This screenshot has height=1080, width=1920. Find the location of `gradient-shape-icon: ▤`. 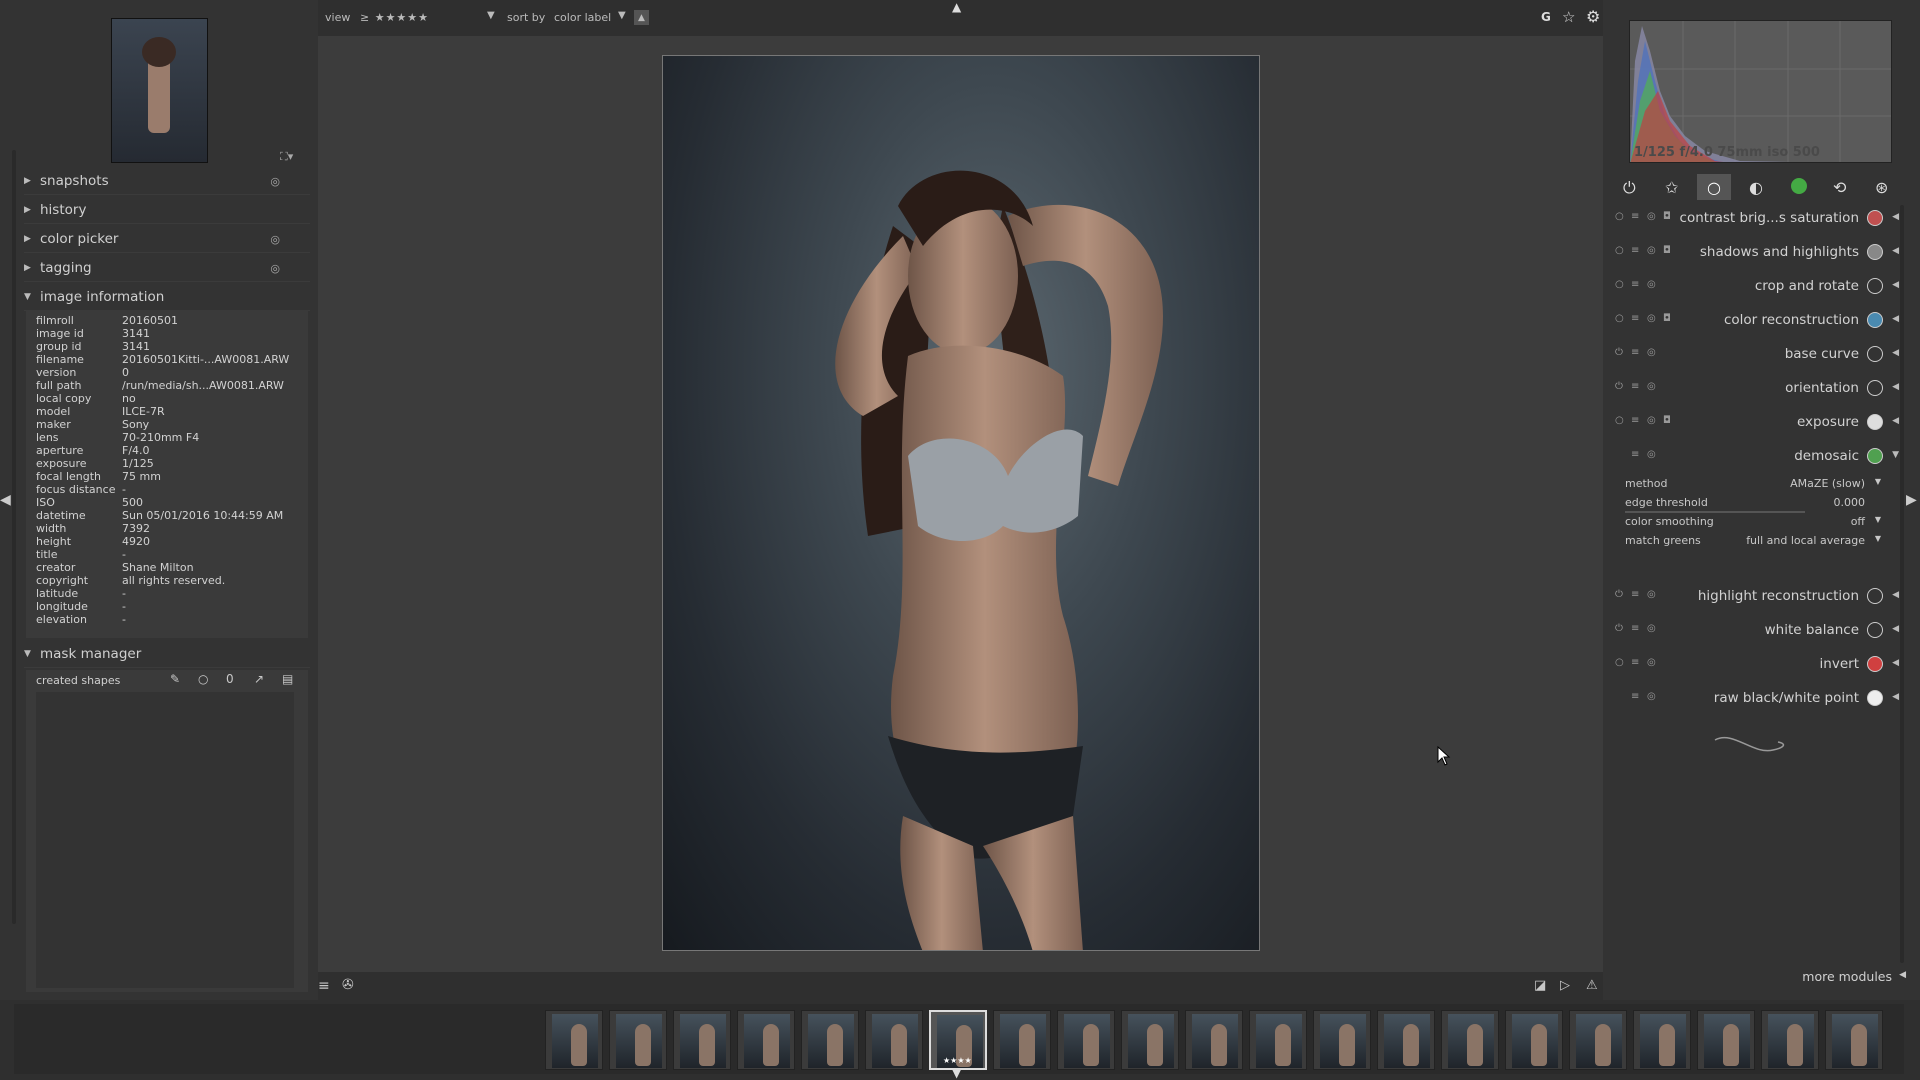

gradient-shape-icon: ▤ is located at coordinates (287, 679).